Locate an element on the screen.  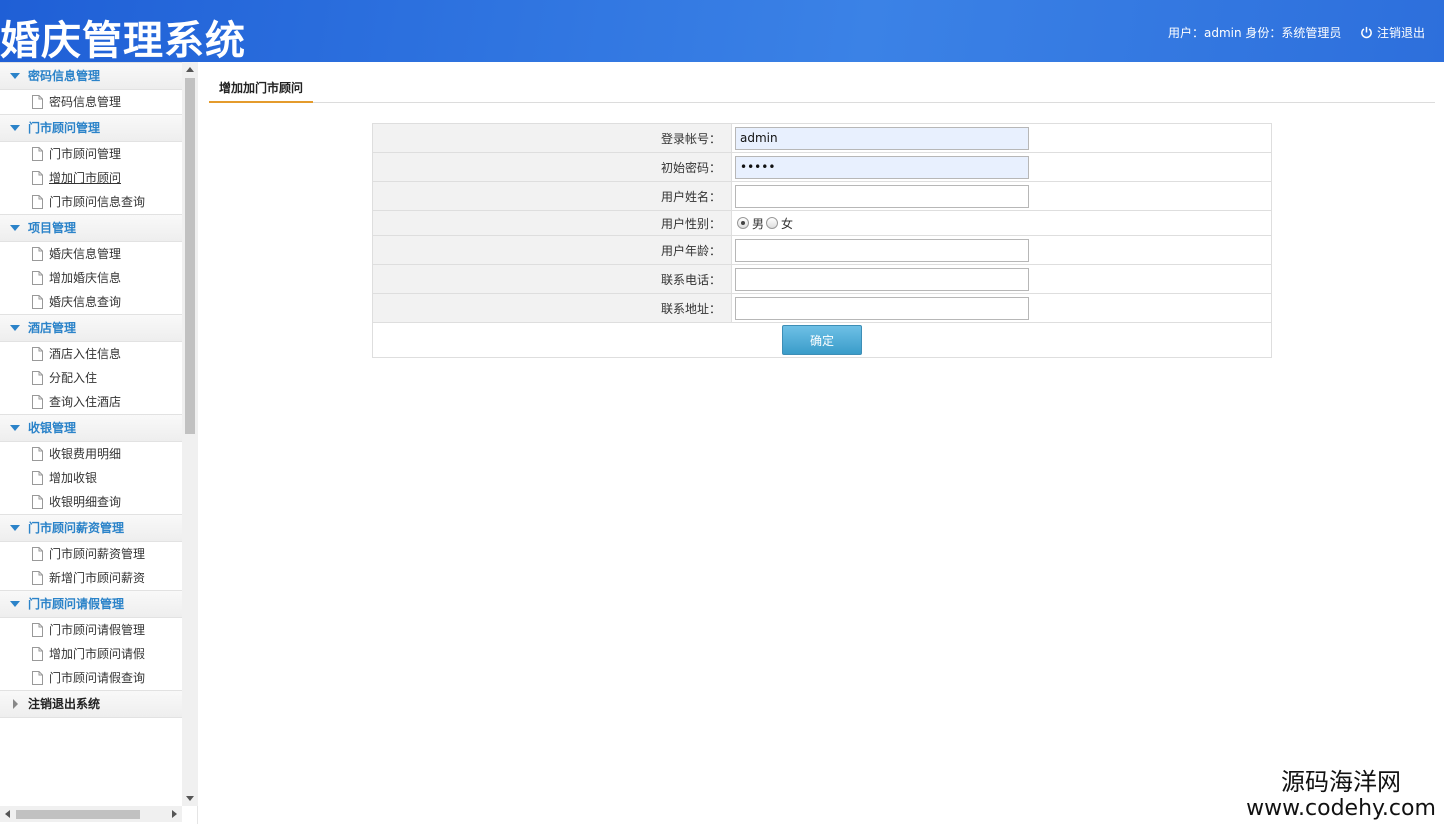
menu-group-leave: 门市顾问请假管理 is located at coordinates (91, 604).